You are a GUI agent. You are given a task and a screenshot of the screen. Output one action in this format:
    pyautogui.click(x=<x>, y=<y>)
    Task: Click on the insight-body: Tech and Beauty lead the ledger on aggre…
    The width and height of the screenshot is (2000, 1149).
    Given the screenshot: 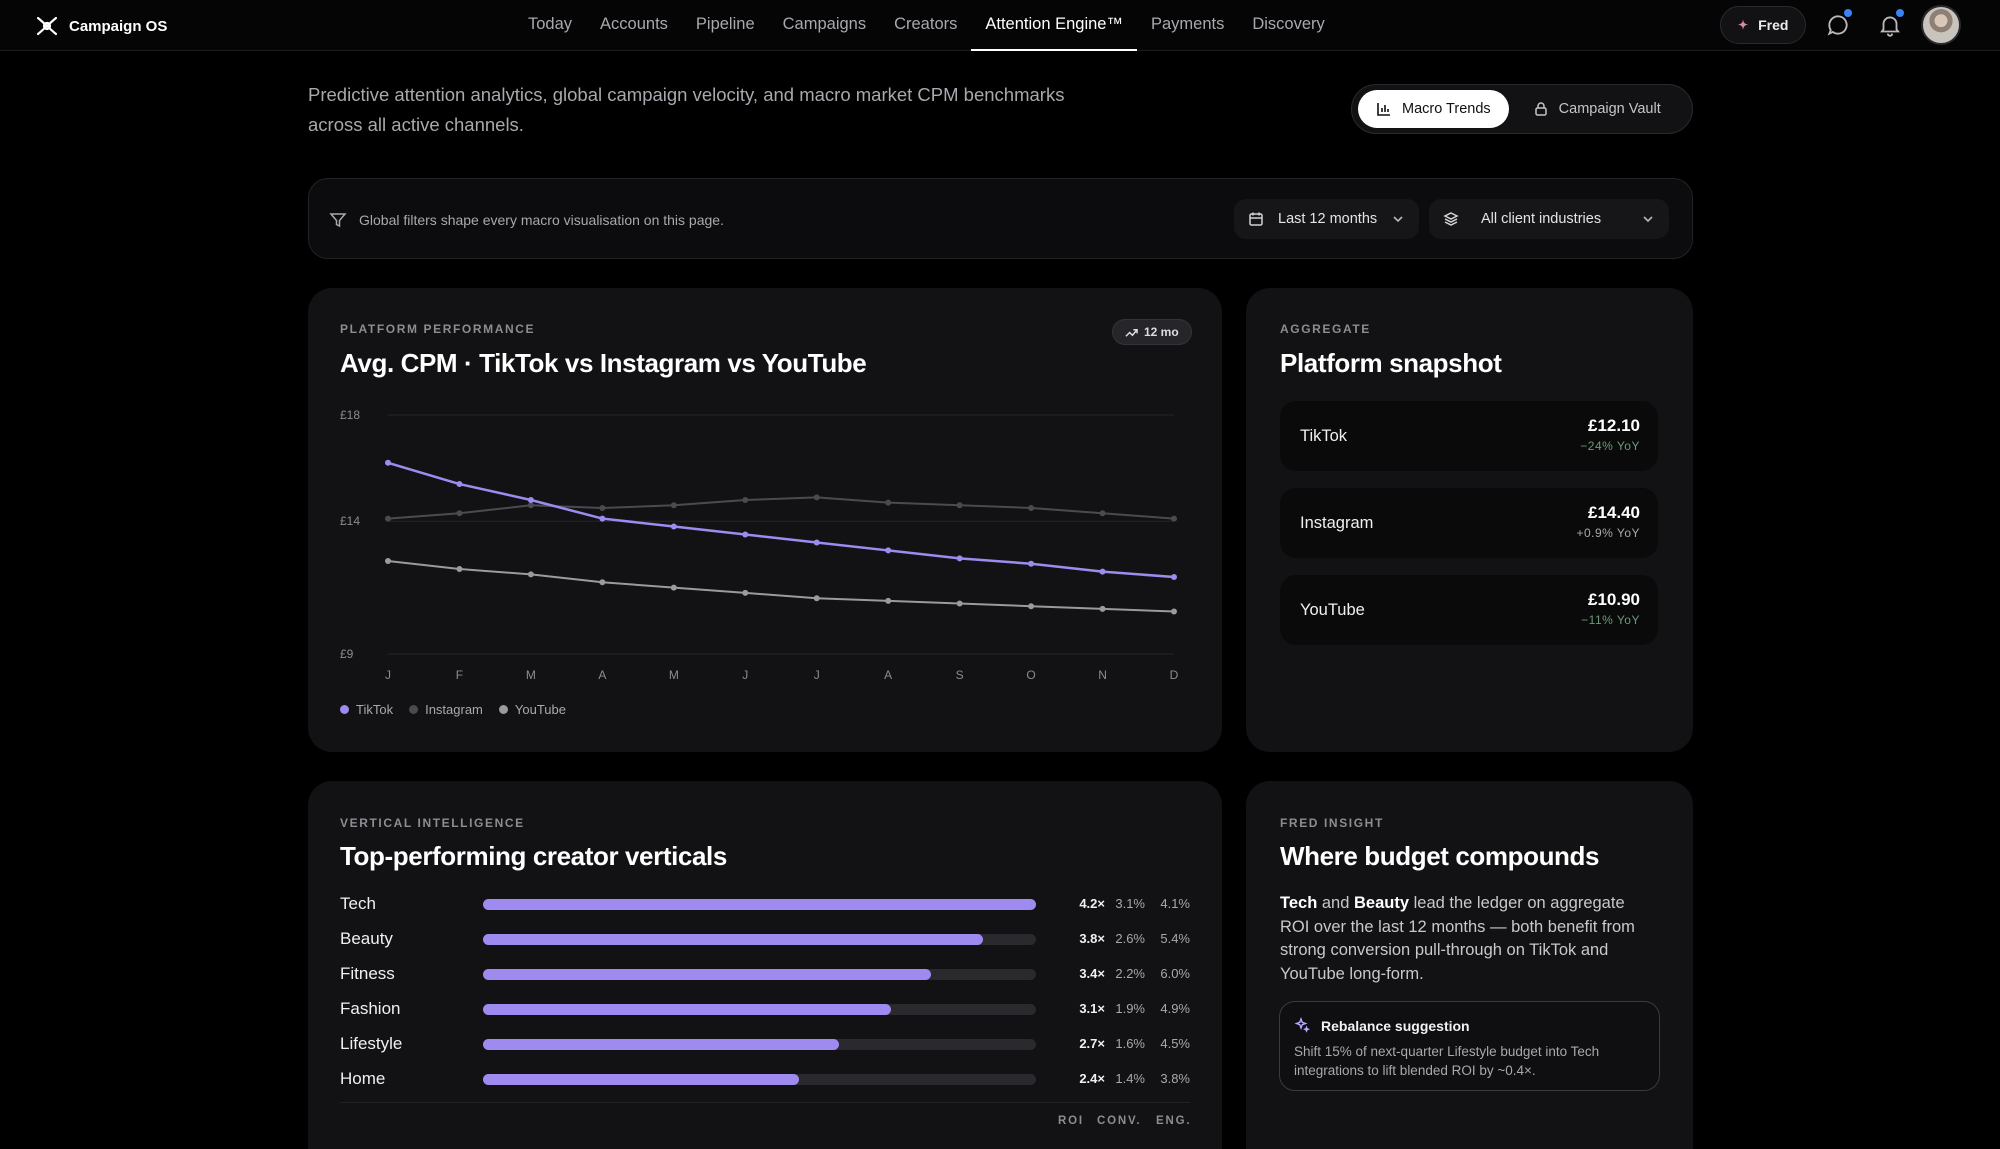 What is the action you would take?
    pyautogui.click(x=1467, y=939)
    